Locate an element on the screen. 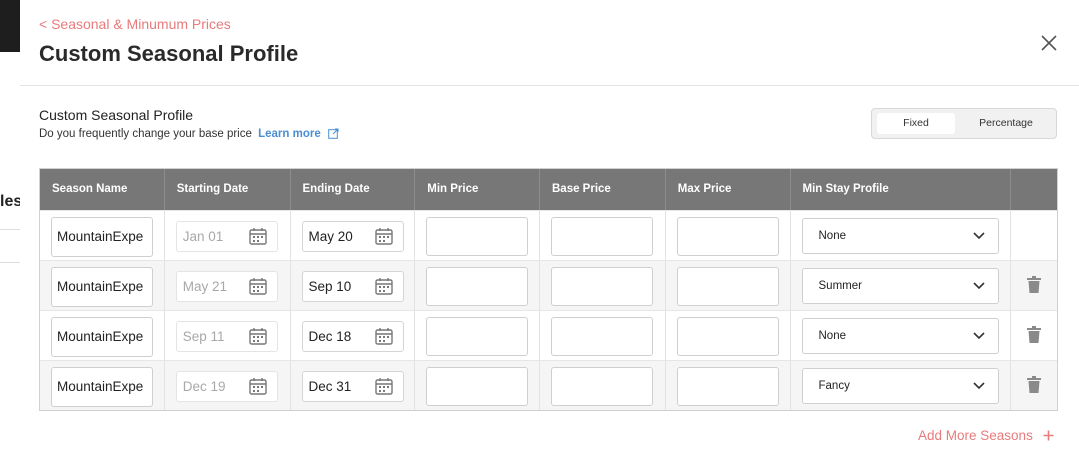 The height and width of the screenshot is (463, 1079). end-date-input: Dec 18 is located at coordinates (352, 336).